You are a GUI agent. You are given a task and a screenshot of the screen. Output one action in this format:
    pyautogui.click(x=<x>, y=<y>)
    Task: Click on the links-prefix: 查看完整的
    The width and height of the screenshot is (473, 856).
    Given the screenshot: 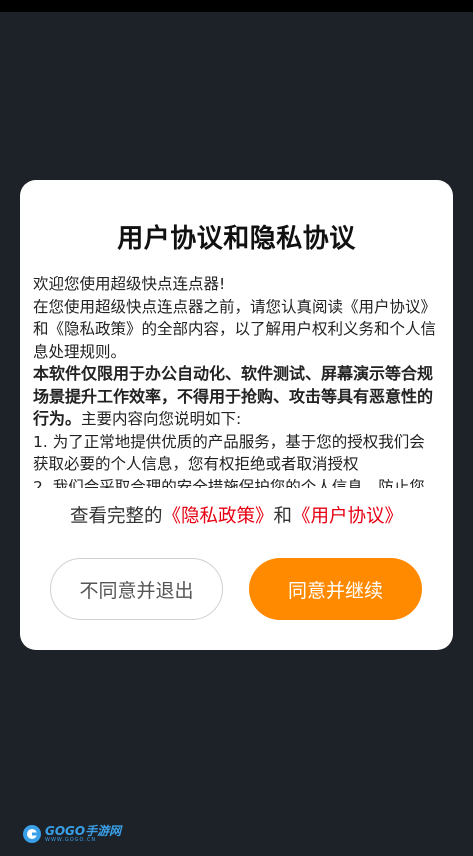 What is the action you would take?
    pyautogui.click(x=116, y=516)
    